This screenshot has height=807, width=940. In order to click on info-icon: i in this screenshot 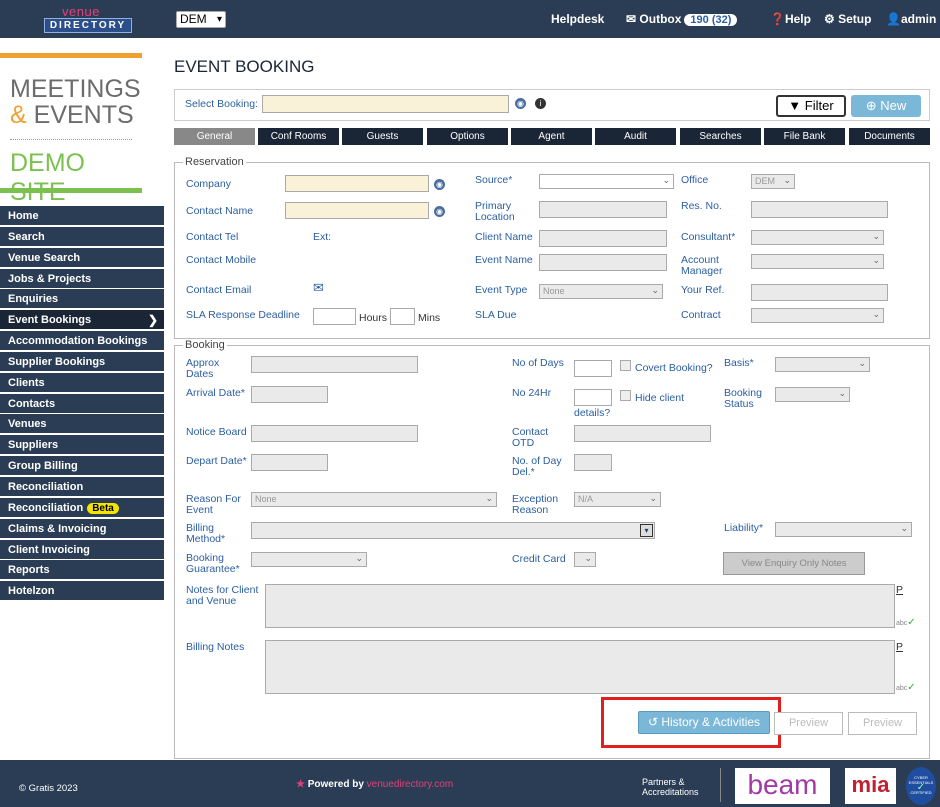, I will do `click(540, 103)`.